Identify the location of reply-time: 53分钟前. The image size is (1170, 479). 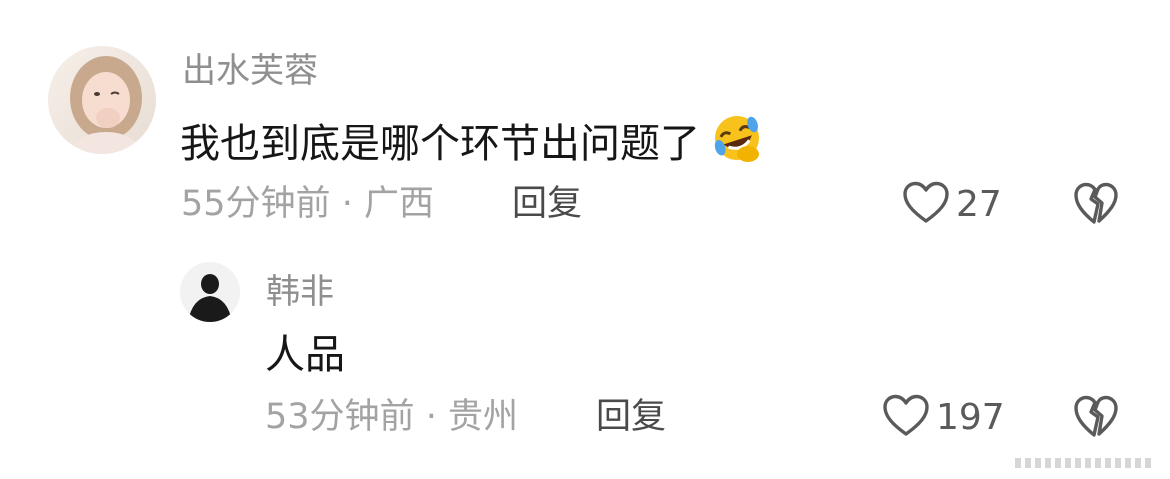
(340, 417).